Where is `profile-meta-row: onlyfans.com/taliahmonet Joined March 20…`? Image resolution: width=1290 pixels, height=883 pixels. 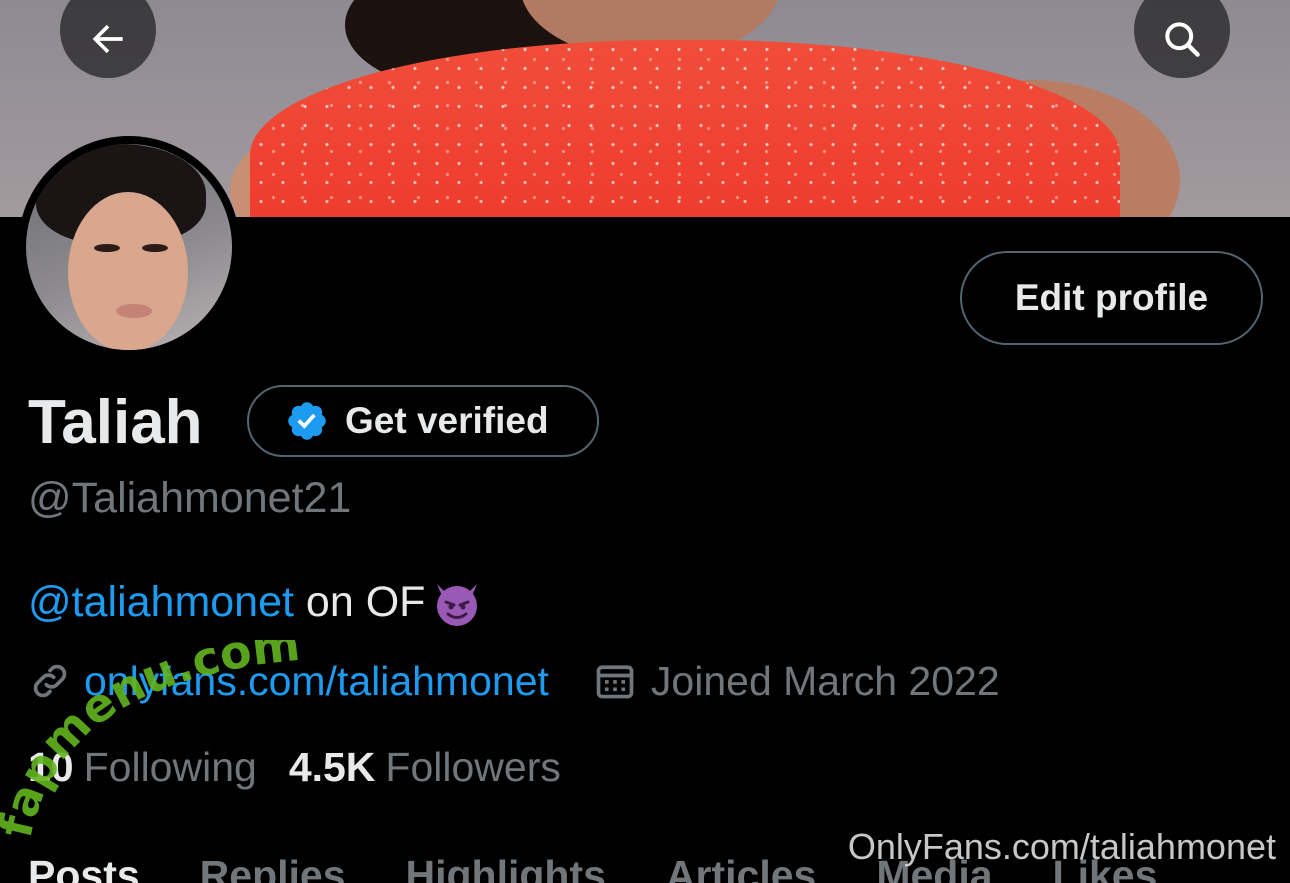
profile-meta-row: onlyfans.com/taliahmonet Joined March 20… is located at coordinates (514, 681).